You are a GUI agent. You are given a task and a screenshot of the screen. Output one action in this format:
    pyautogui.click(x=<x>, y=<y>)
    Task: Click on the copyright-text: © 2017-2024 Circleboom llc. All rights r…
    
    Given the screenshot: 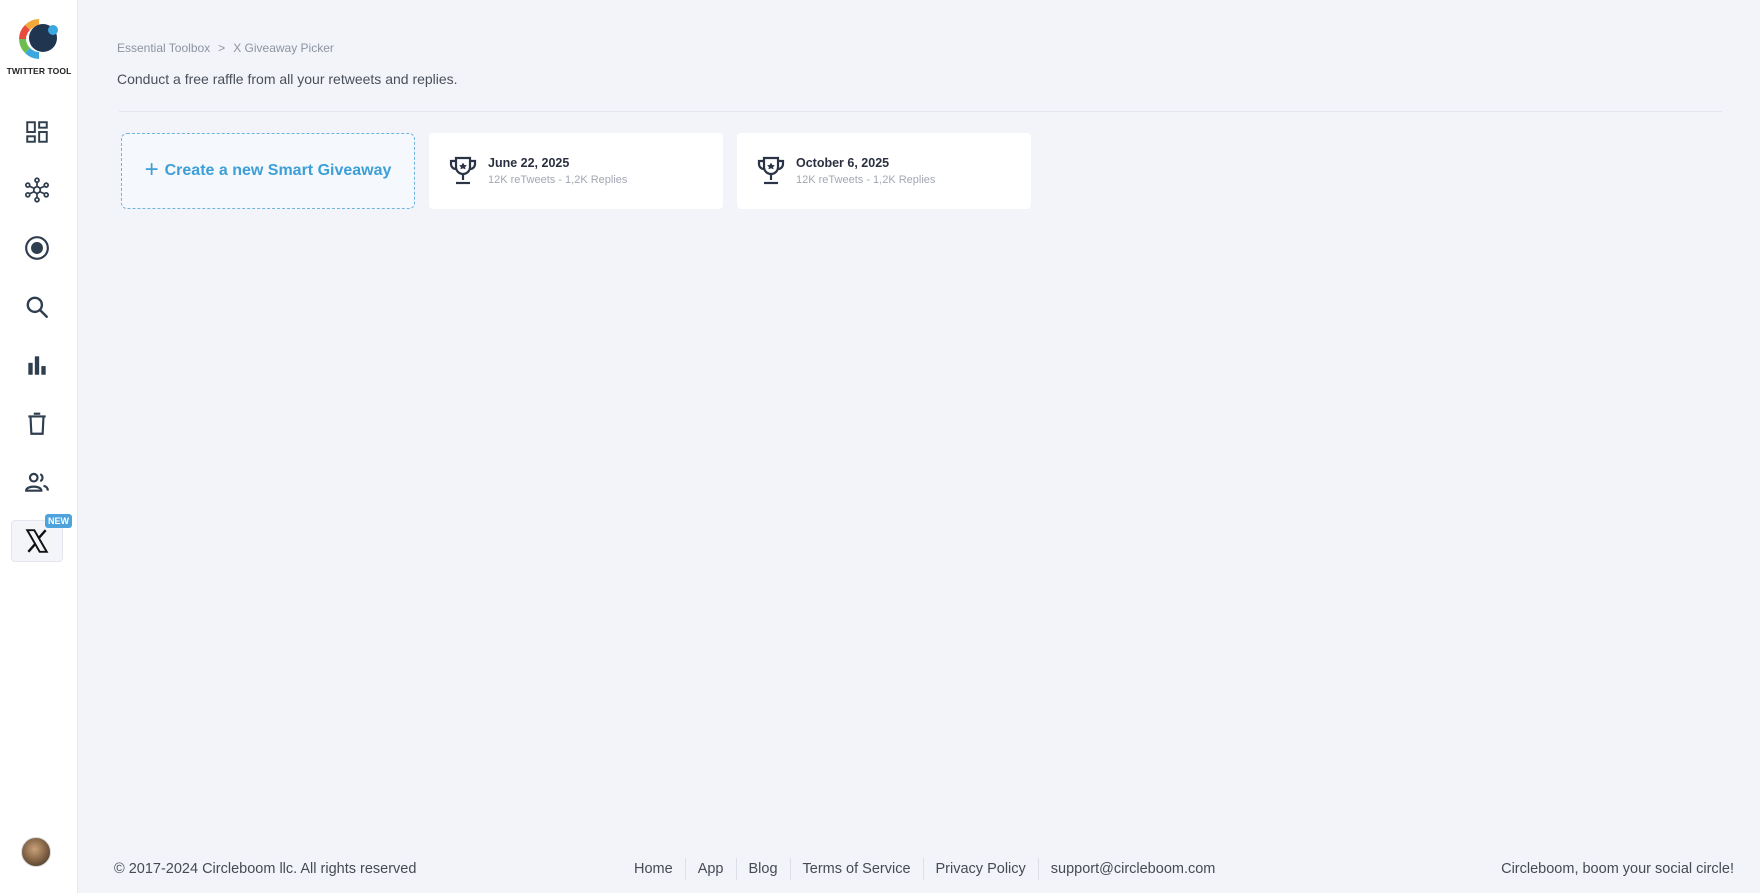 What is the action you would take?
    pyautogui.click(x=265, y=869)
    